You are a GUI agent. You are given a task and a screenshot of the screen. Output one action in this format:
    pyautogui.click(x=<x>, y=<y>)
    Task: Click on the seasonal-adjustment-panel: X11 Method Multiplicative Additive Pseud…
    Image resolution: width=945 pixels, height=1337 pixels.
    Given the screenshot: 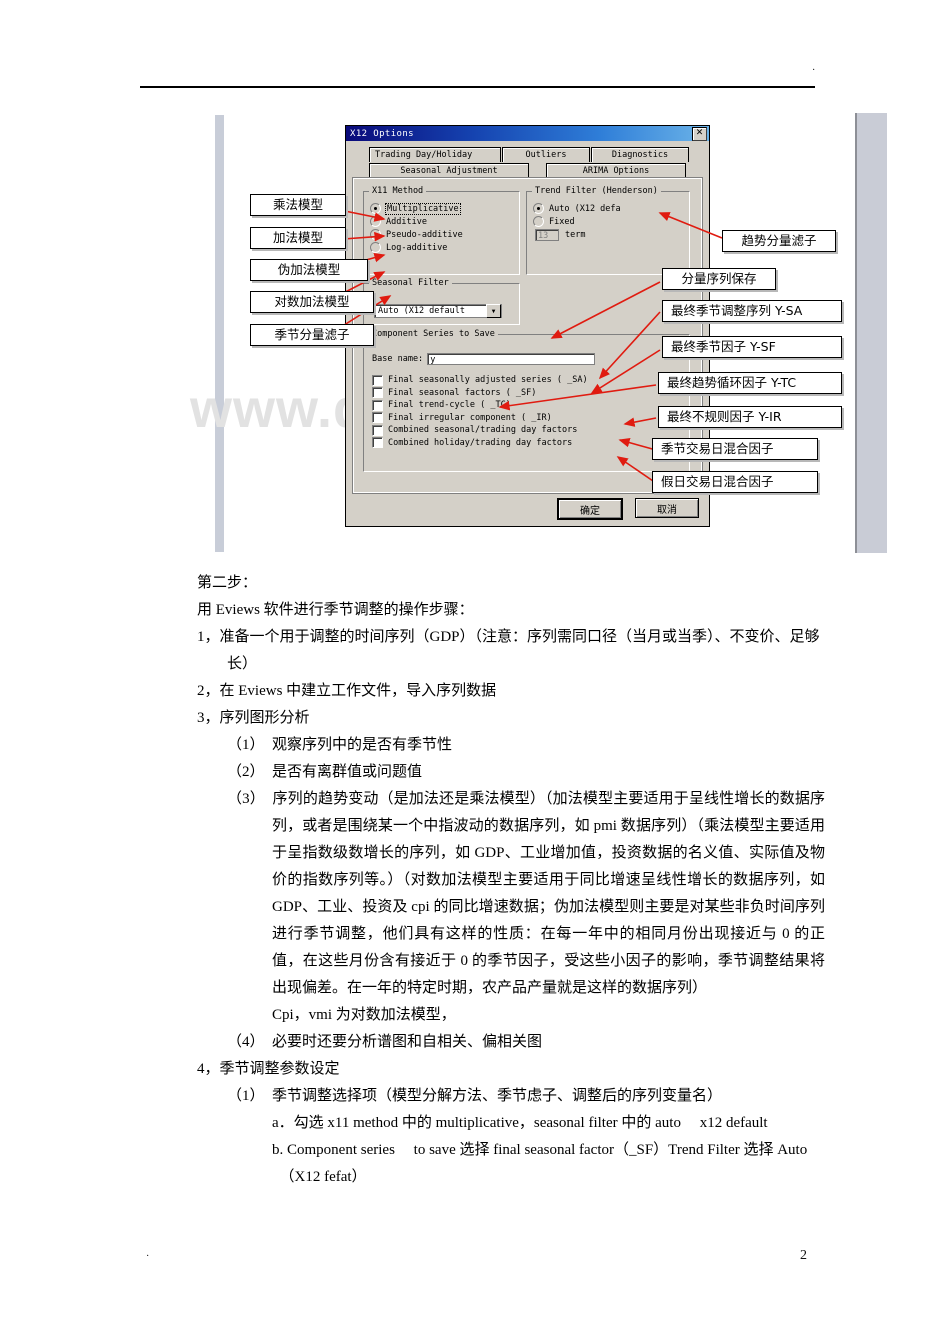 What is the action you would take?
    pyautogui.click(x=527, y=335)
    